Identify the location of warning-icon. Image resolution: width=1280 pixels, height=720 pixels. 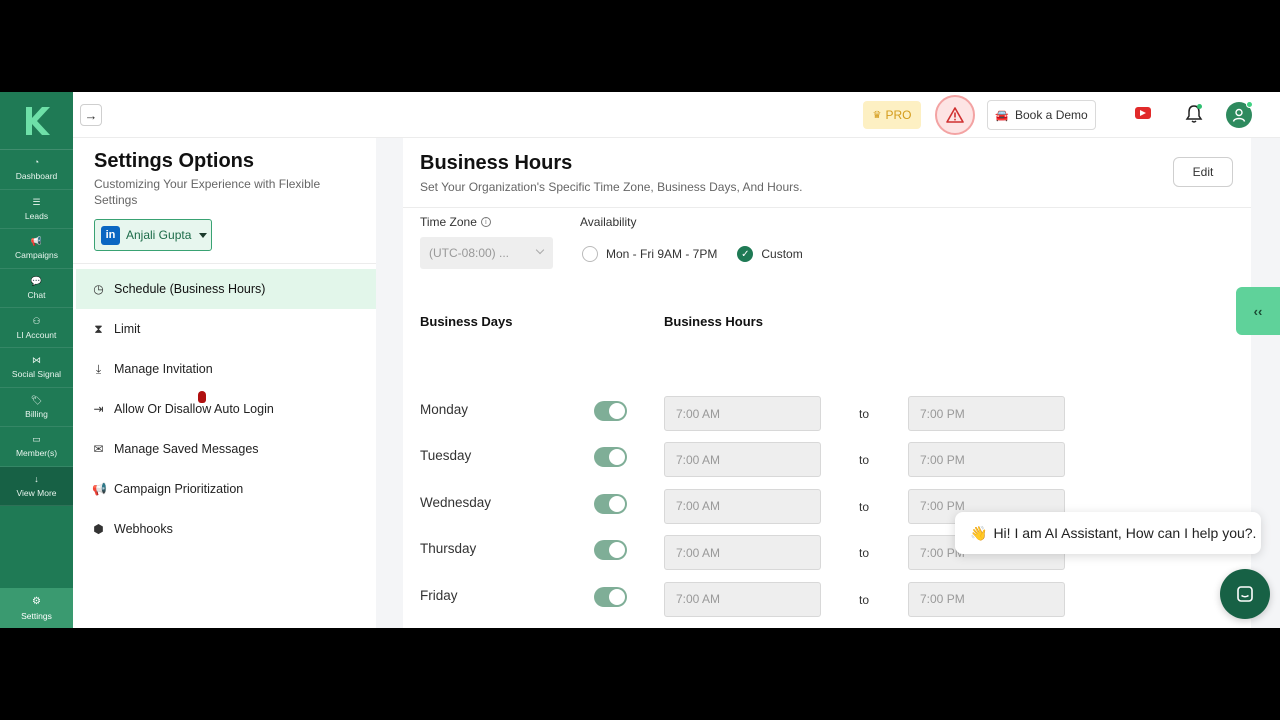
(955, 115).